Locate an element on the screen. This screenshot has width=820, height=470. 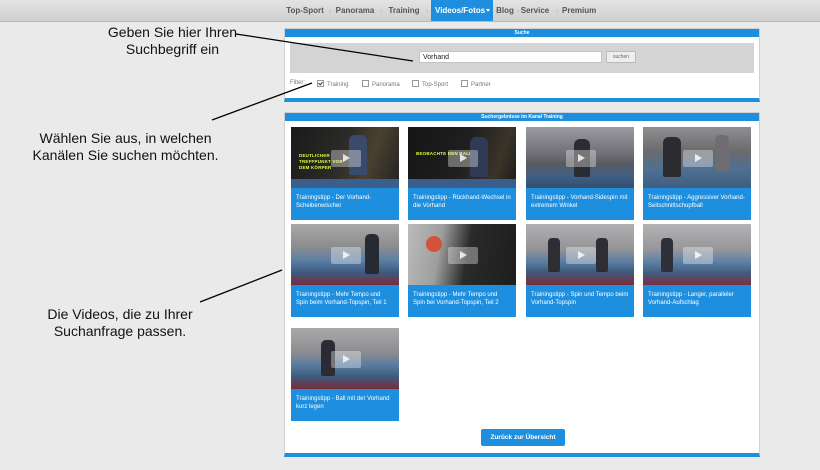
back-to-overview-button: Zurück zur Übersicht is located at coordinates (523, 437).